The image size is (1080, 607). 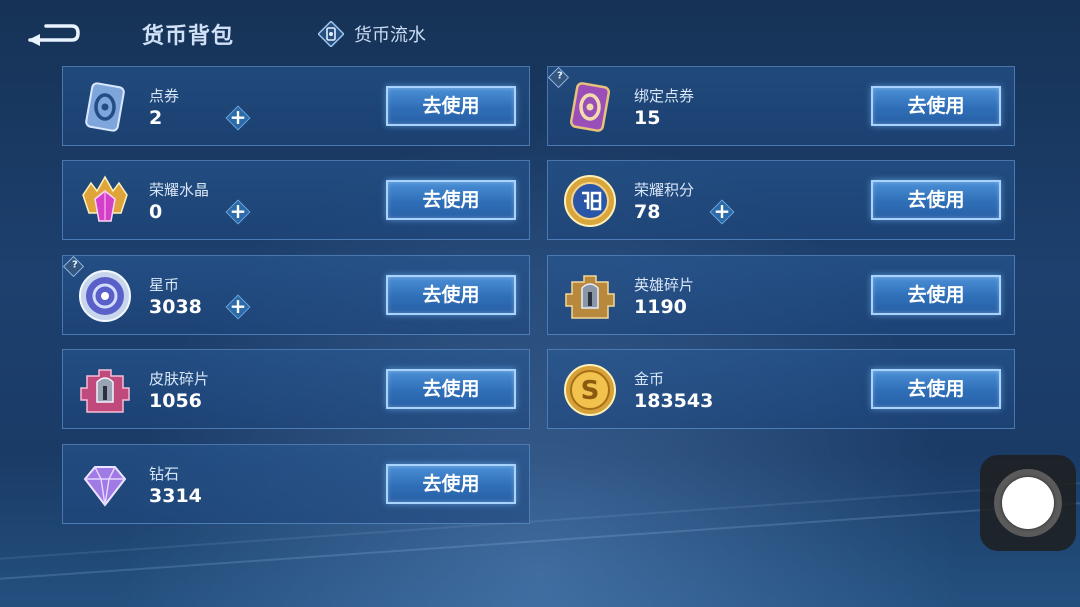 I want to click on currency-flow-label: 货币流水, so click(x=390, y=35).